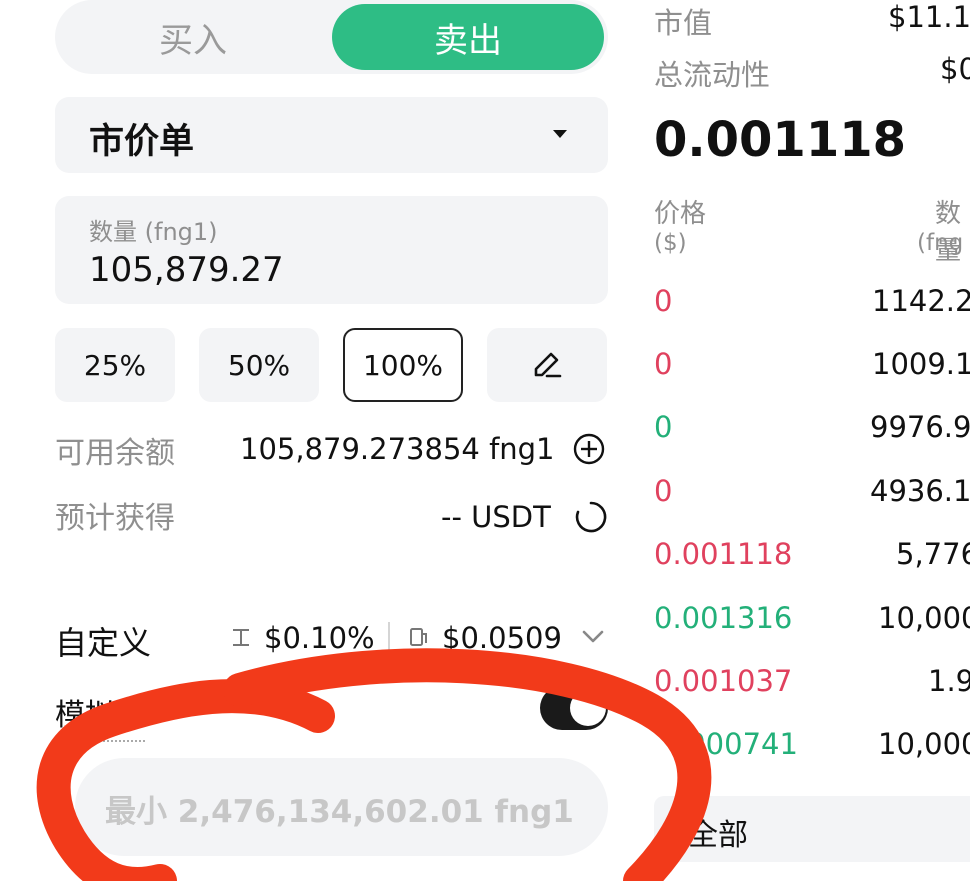  I want to click on market-cap-label: 市值, so click(683, 23).